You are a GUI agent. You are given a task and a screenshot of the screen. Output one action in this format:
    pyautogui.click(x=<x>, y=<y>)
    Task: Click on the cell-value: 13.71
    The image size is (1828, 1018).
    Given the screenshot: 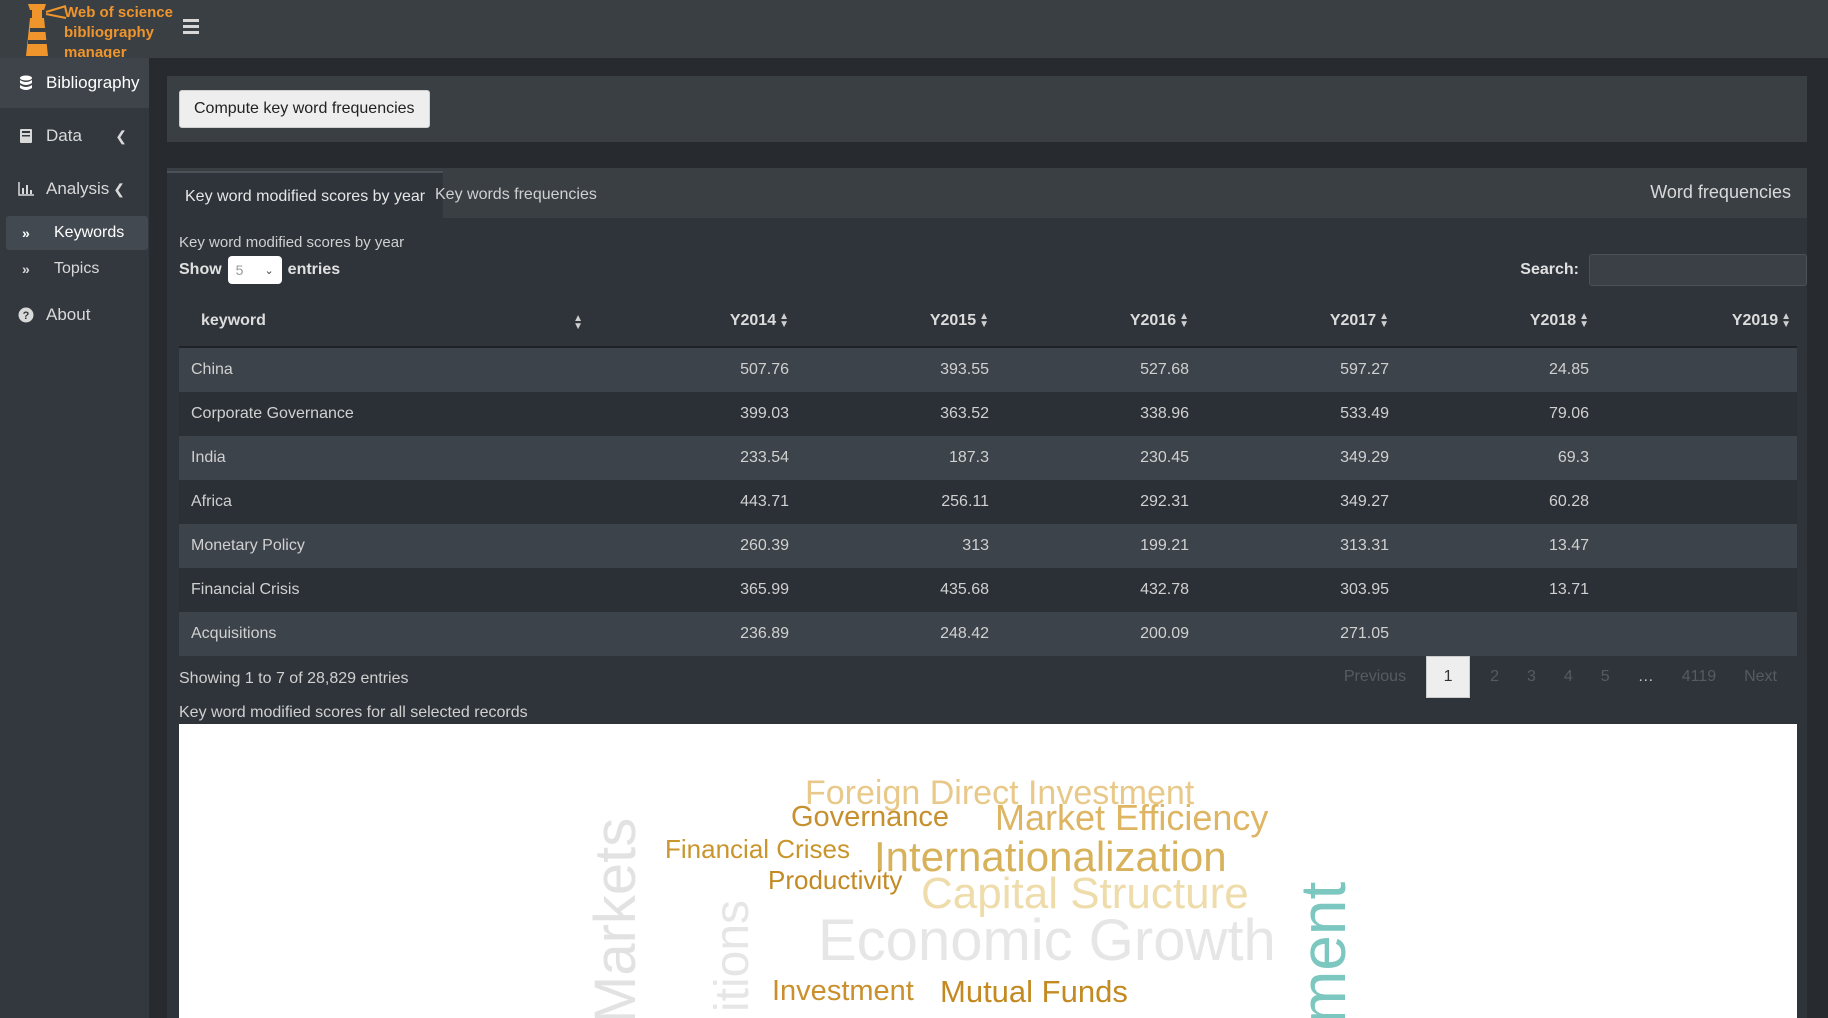 What is the action you would take?
    pyautogui.click(x=1495, y=590)
    